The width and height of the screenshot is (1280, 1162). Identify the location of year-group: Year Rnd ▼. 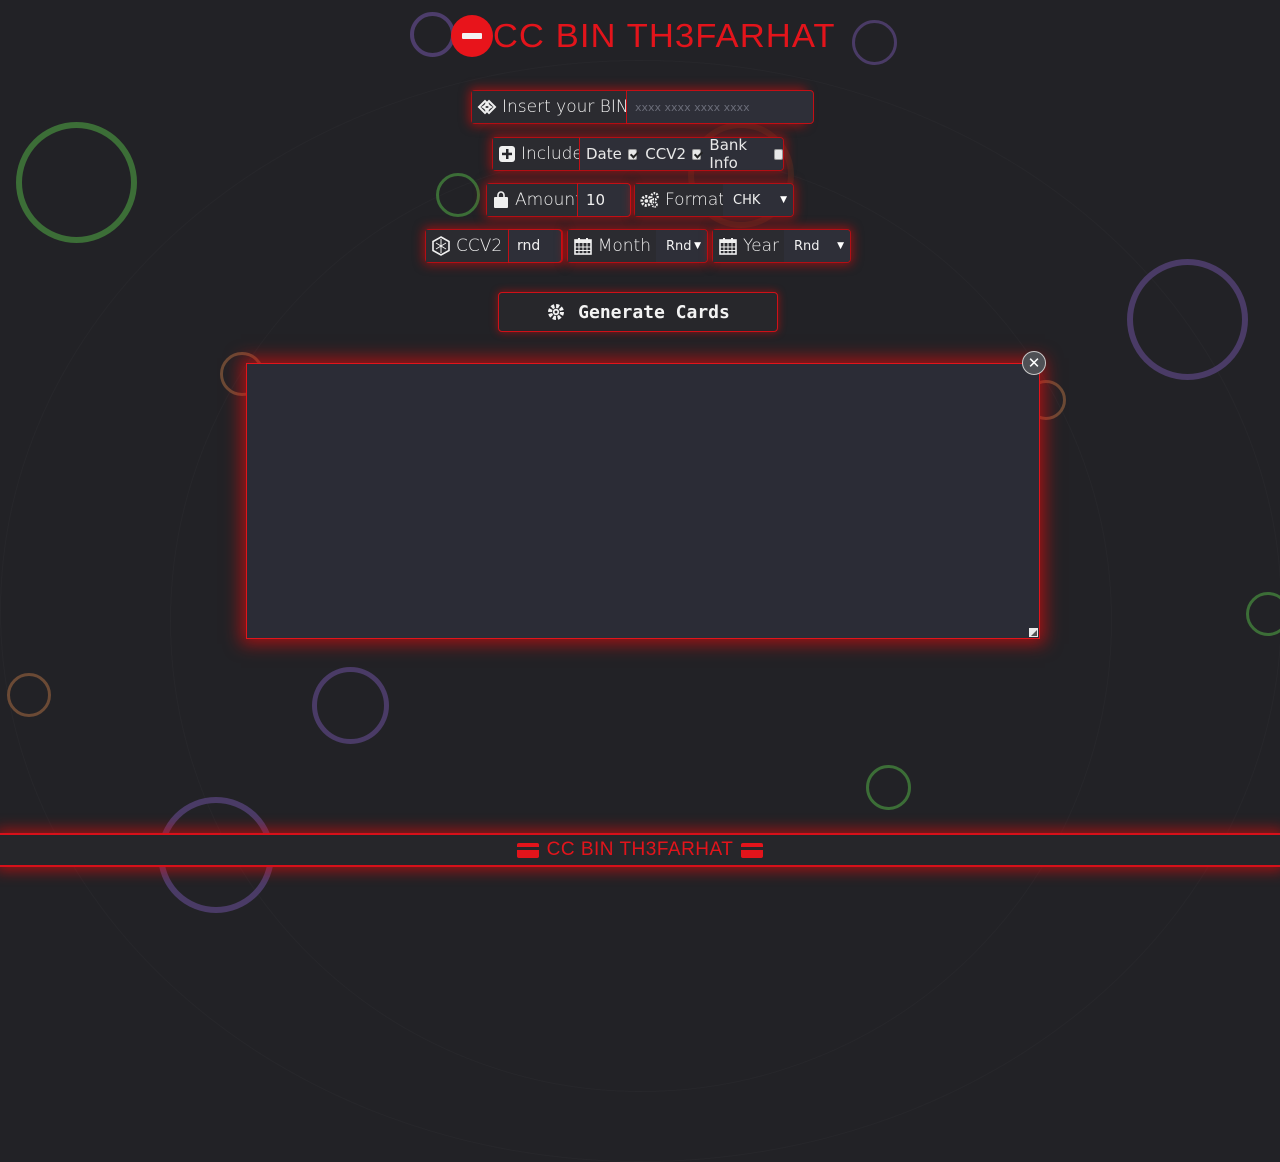
(781, 246).